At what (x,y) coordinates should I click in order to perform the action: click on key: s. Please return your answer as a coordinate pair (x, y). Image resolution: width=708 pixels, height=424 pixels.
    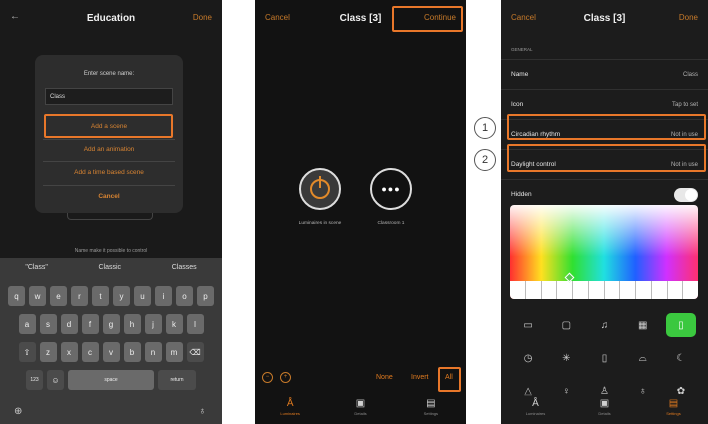
    Looking at the image, I should click on (48, 324).